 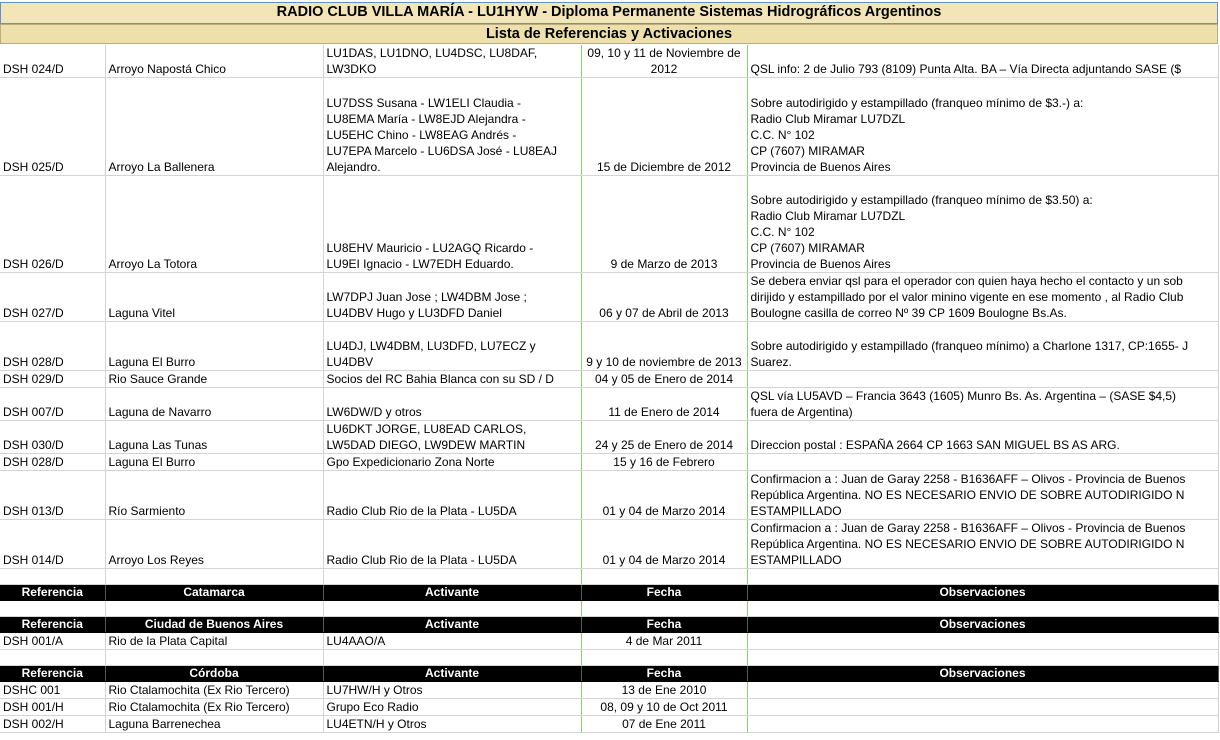 What do you see at coordinates (214, 707) in the screenshot?
I see `nombre-cell: Rio Ctalamochita (Ex Rio Tercero)` at bounding box center [214, 707].